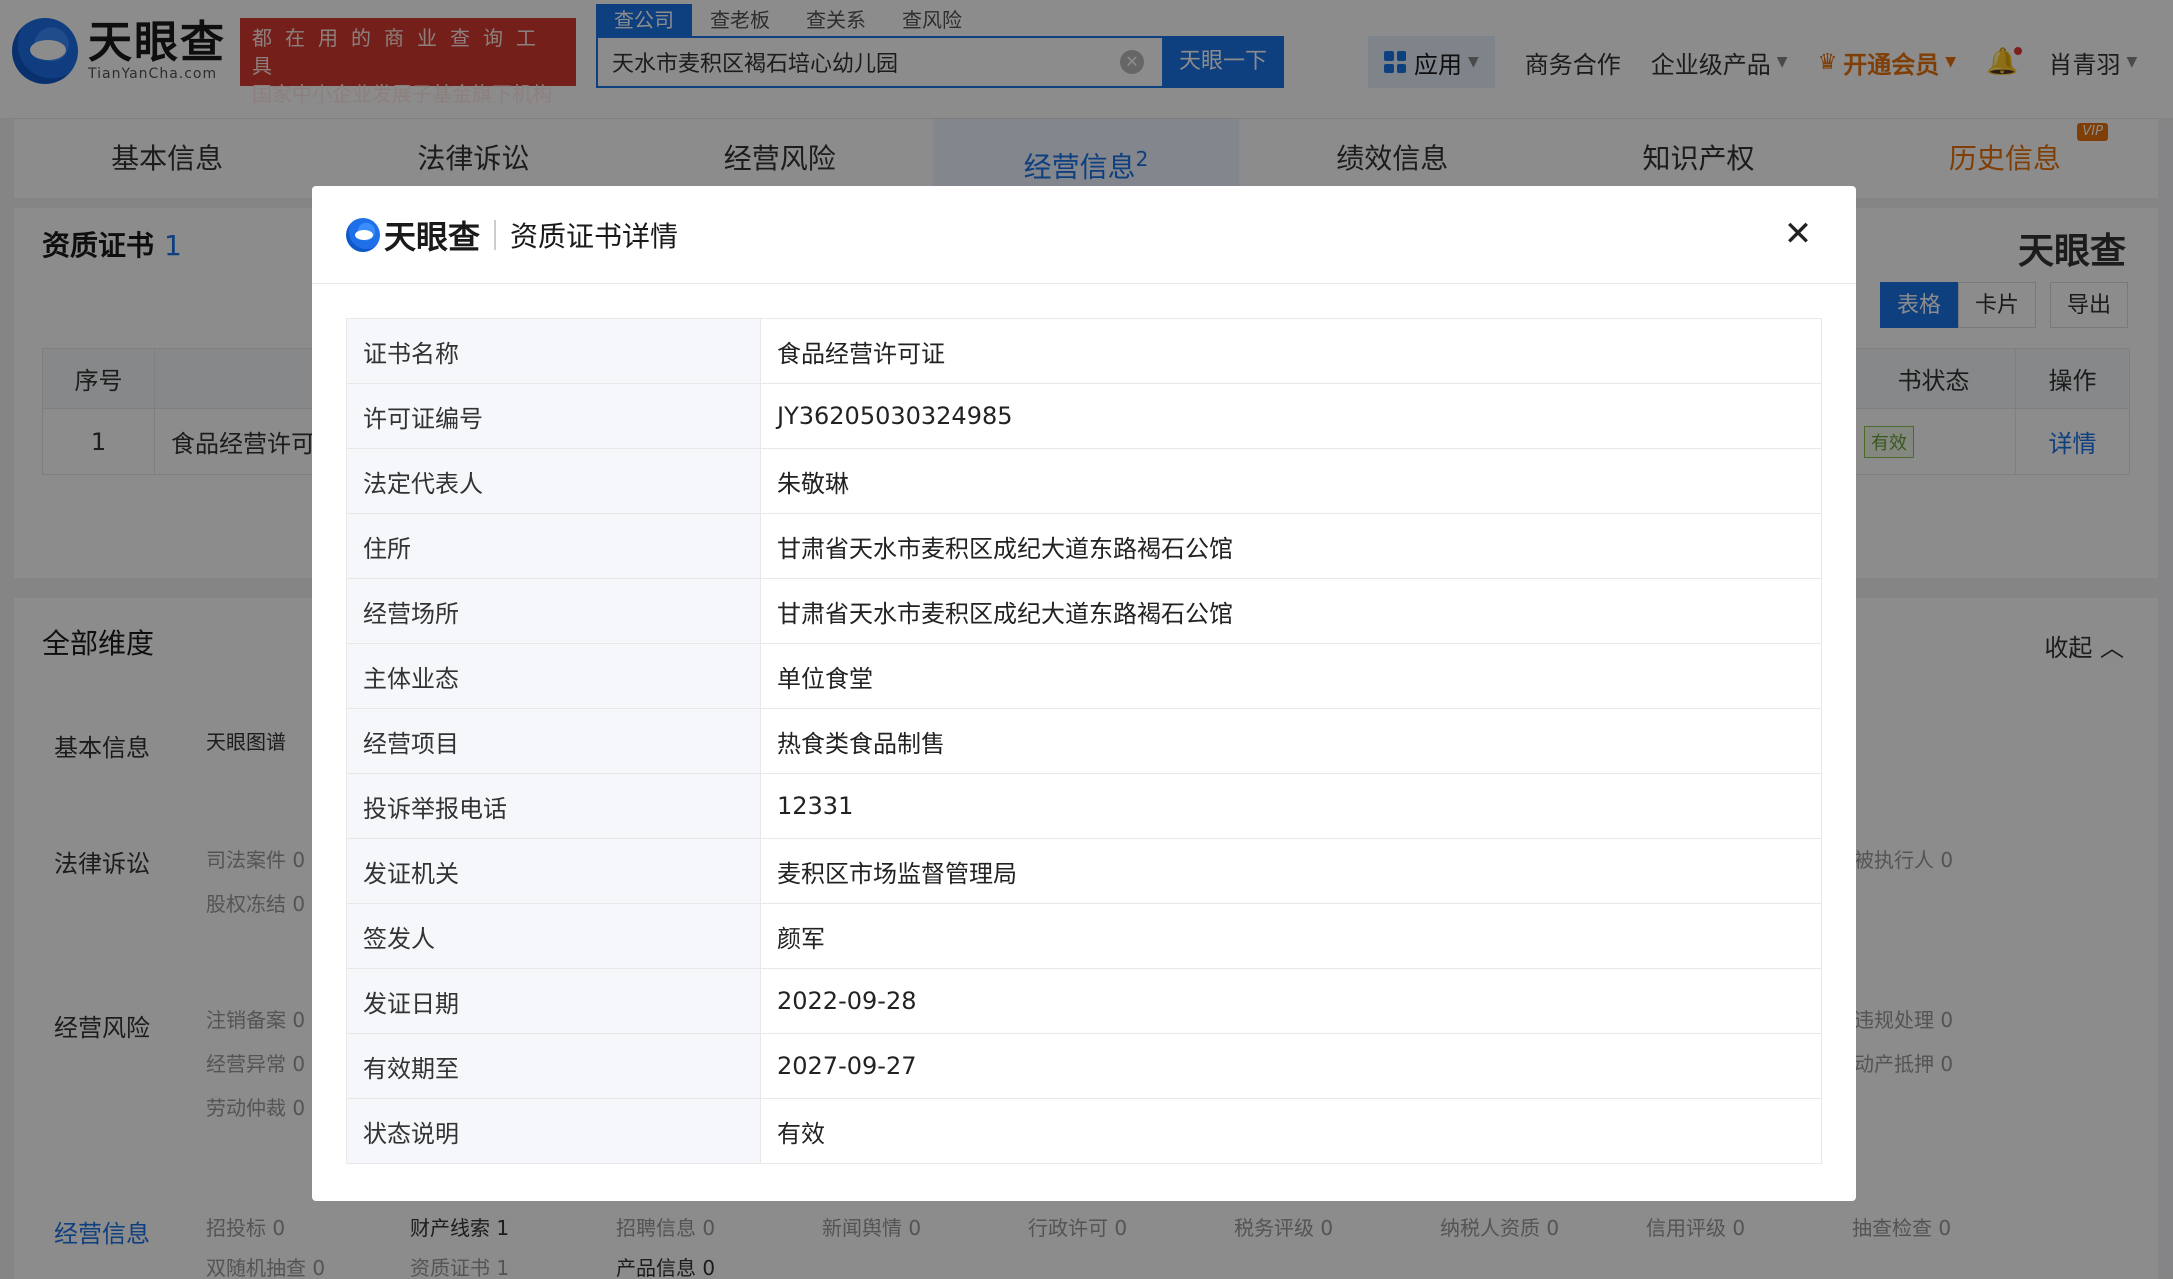  Describe the element at coordinates (553, 936) in the screenshot. I see `detail-key: 签发人` at that location.